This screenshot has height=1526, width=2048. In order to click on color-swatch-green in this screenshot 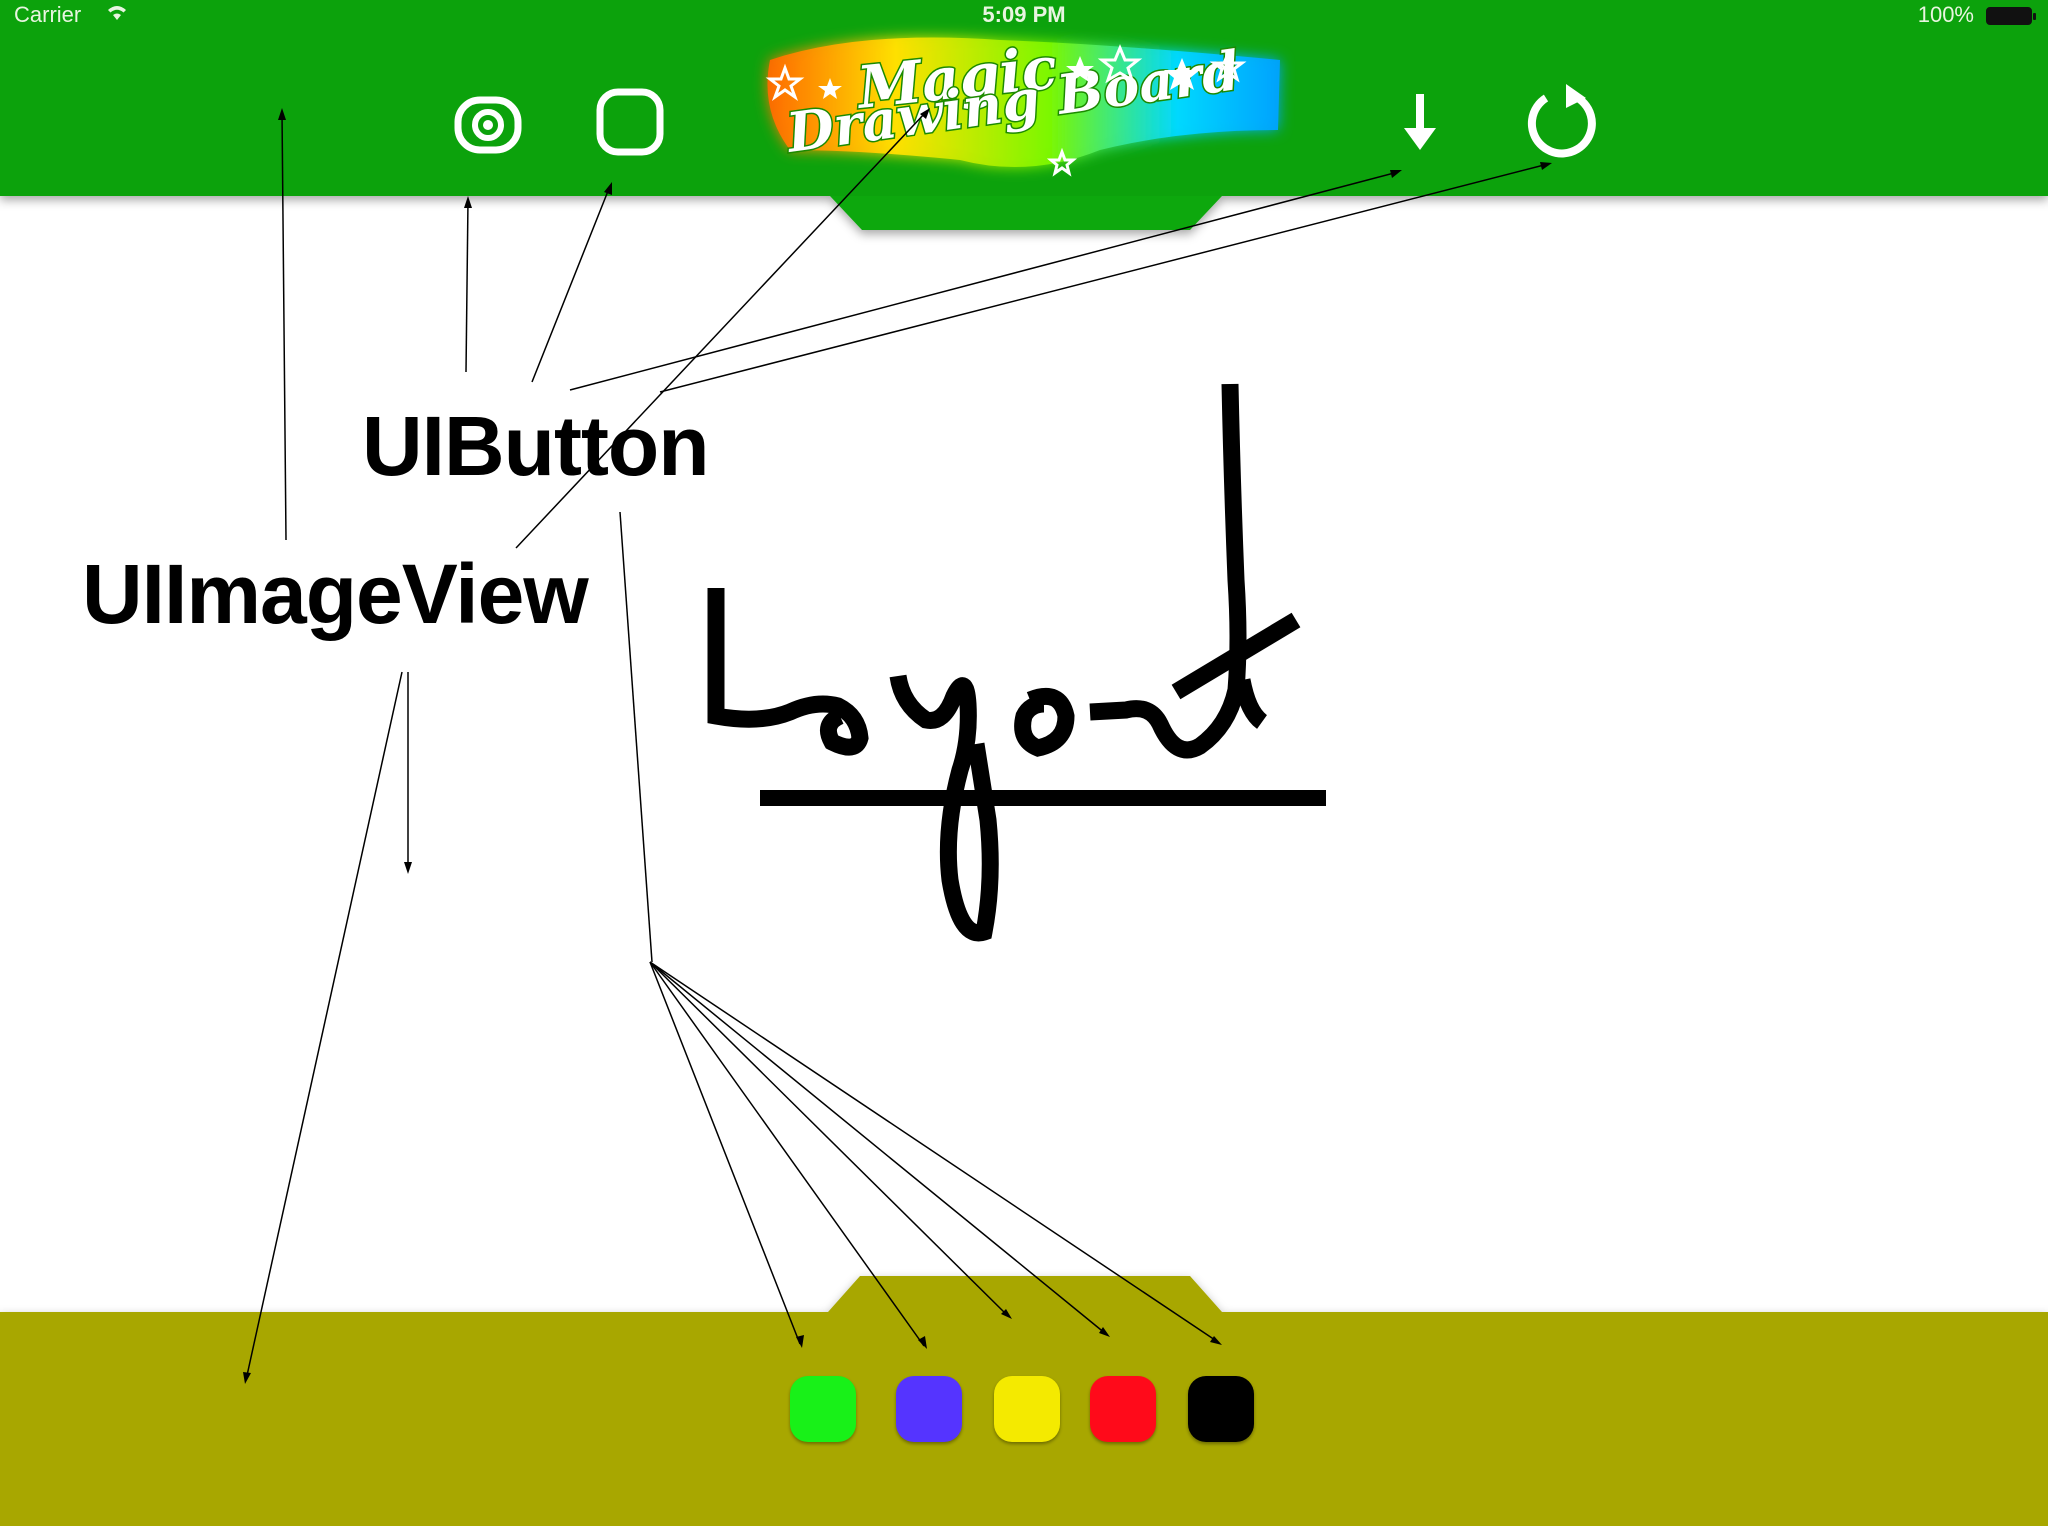, I will do `click(823, 1409)`.